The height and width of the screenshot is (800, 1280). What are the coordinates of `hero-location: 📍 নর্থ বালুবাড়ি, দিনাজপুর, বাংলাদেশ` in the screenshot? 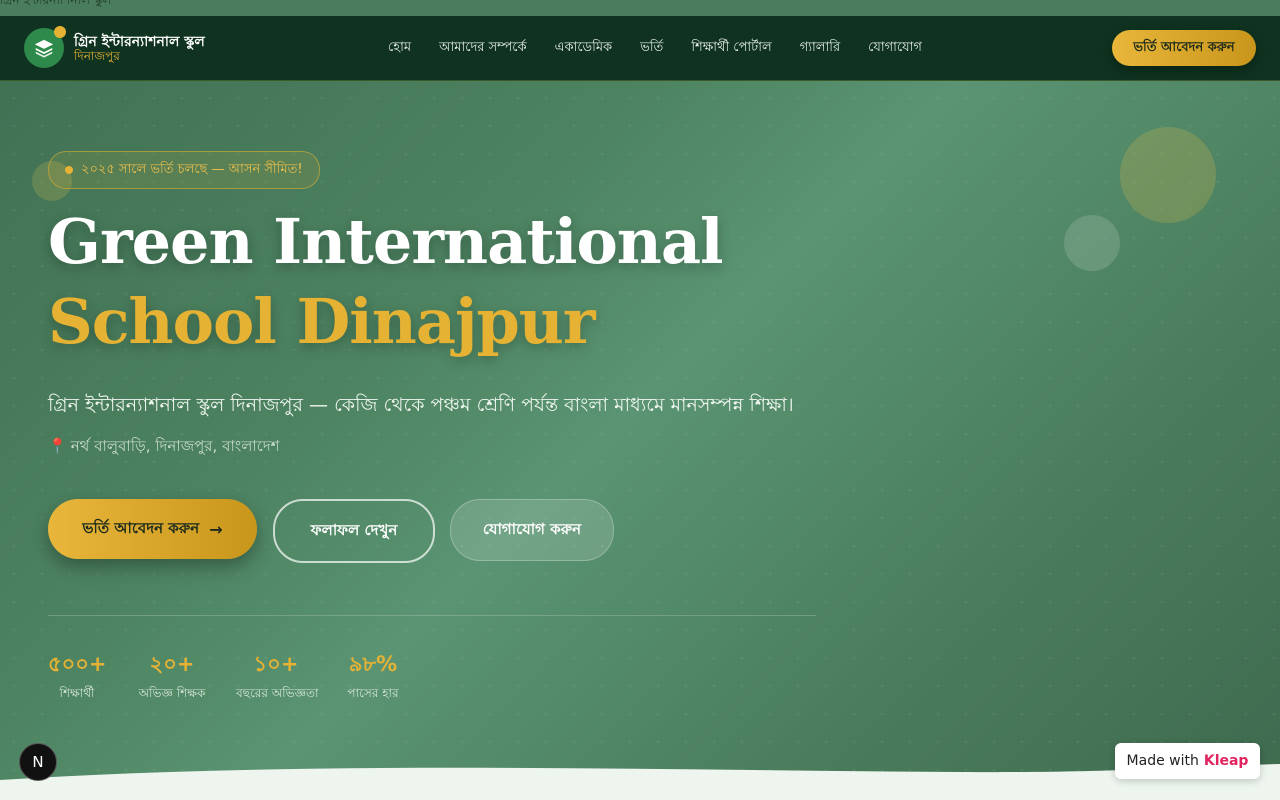 It's located at (164, 447).